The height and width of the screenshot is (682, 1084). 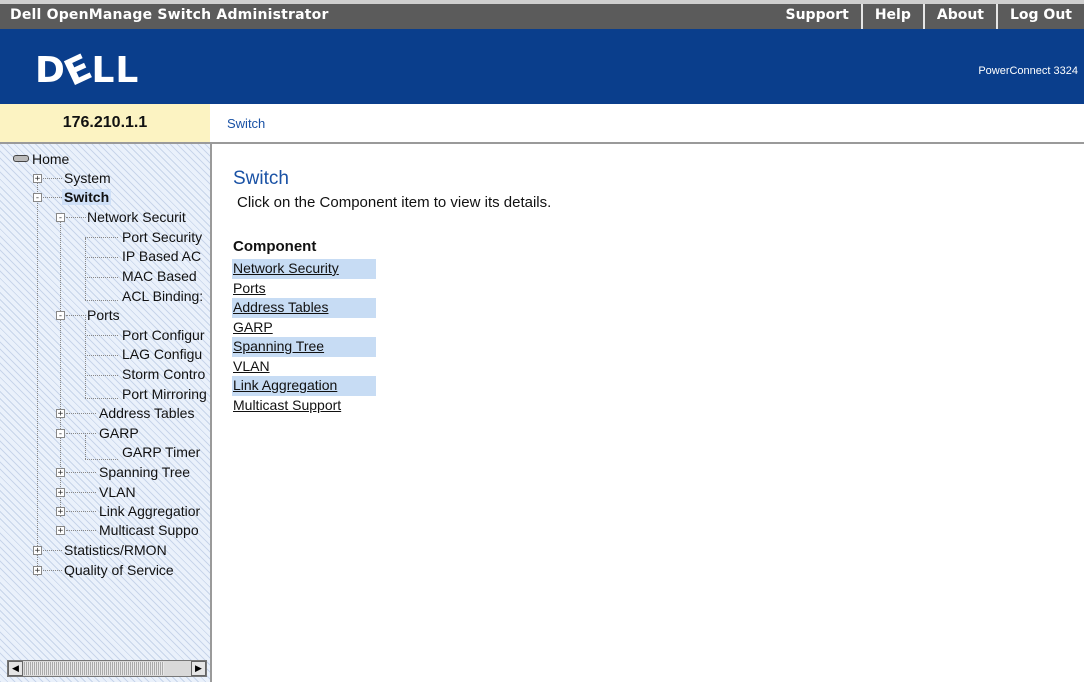 What do you see at coordinates (163, 335) in the screenshot?
I see `tree-item-port-configuration: Port Configur` at bounding box center [163, 335].